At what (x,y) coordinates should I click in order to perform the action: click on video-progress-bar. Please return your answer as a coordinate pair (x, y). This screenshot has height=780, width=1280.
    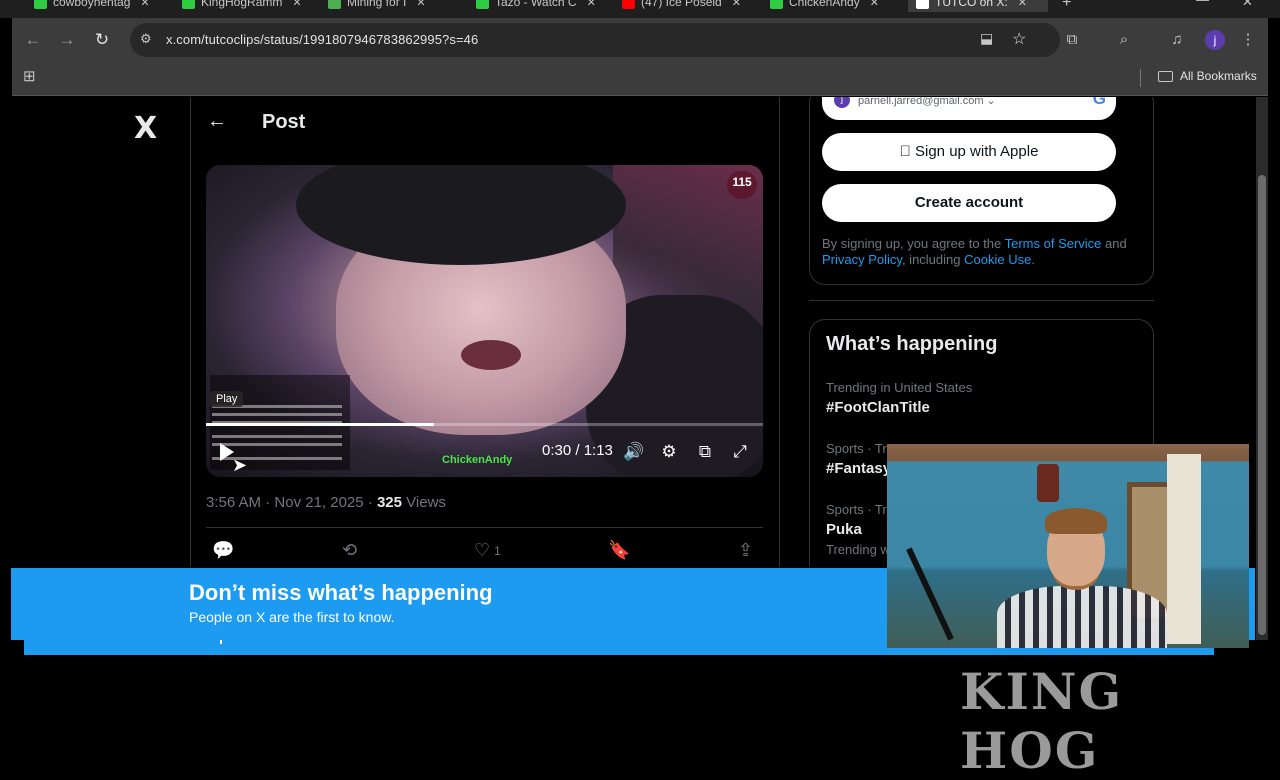
    Looking at the image, I should click on (484, 424).